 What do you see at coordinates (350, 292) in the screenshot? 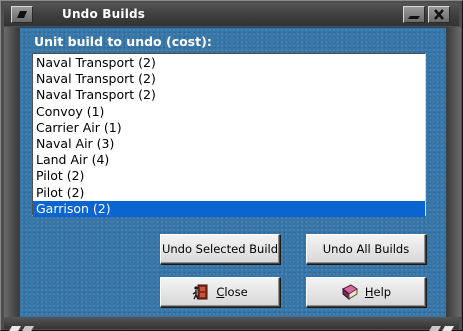
I see `book-icon` at bounding box center [350, 292].